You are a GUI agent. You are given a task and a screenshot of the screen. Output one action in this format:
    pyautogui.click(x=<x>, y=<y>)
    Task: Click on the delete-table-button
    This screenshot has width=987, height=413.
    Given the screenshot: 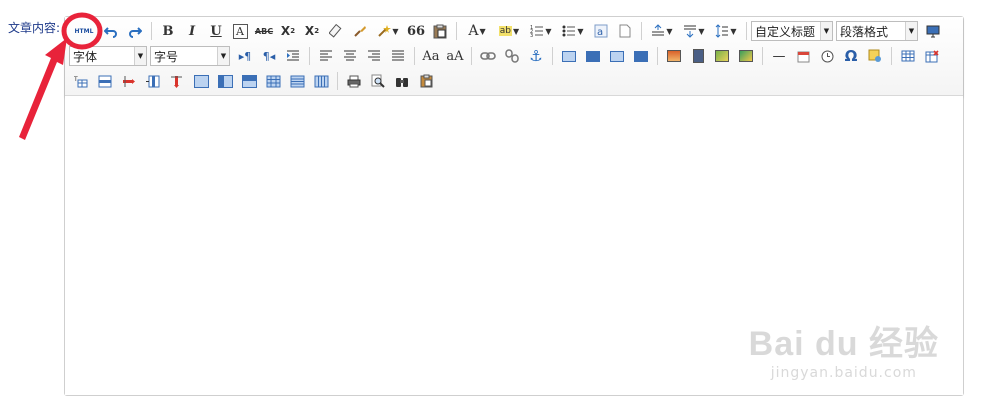 What is the action you would take?
    pyautogui.click(x=932, y=56)
    